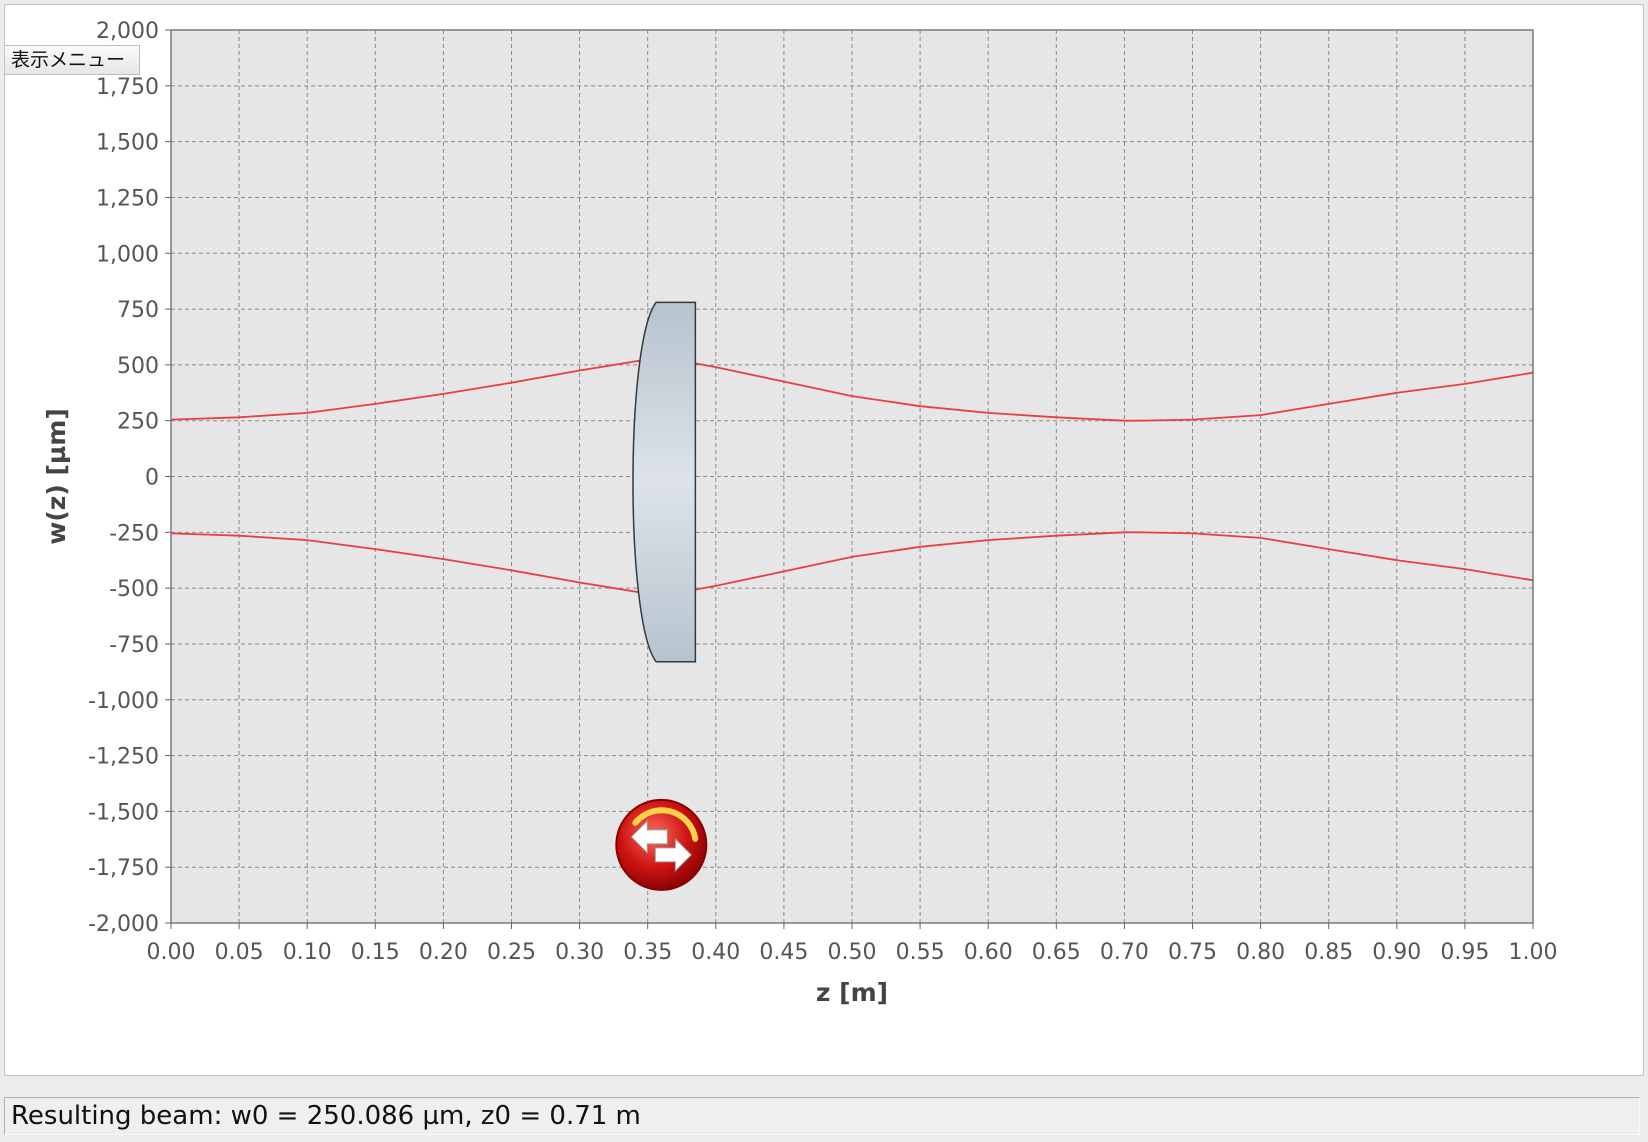 Image resolution: width=1648 pixels, height=1142 pixels. I want to click on x-tick-label: 0.45, so click(783, 952).